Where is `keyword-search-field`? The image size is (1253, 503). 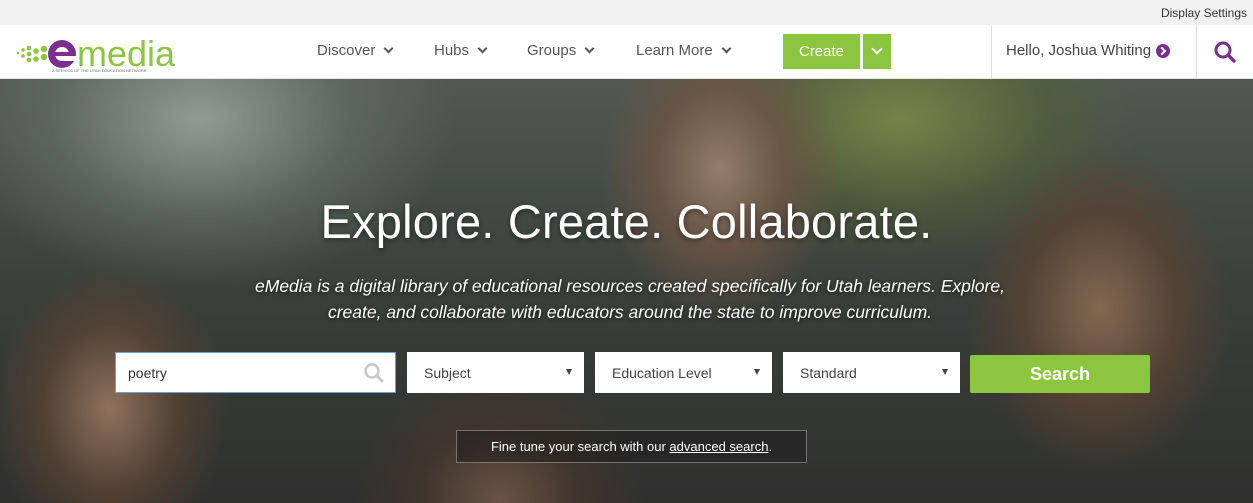
keyword-search-field is located at coordinates (255, 372).